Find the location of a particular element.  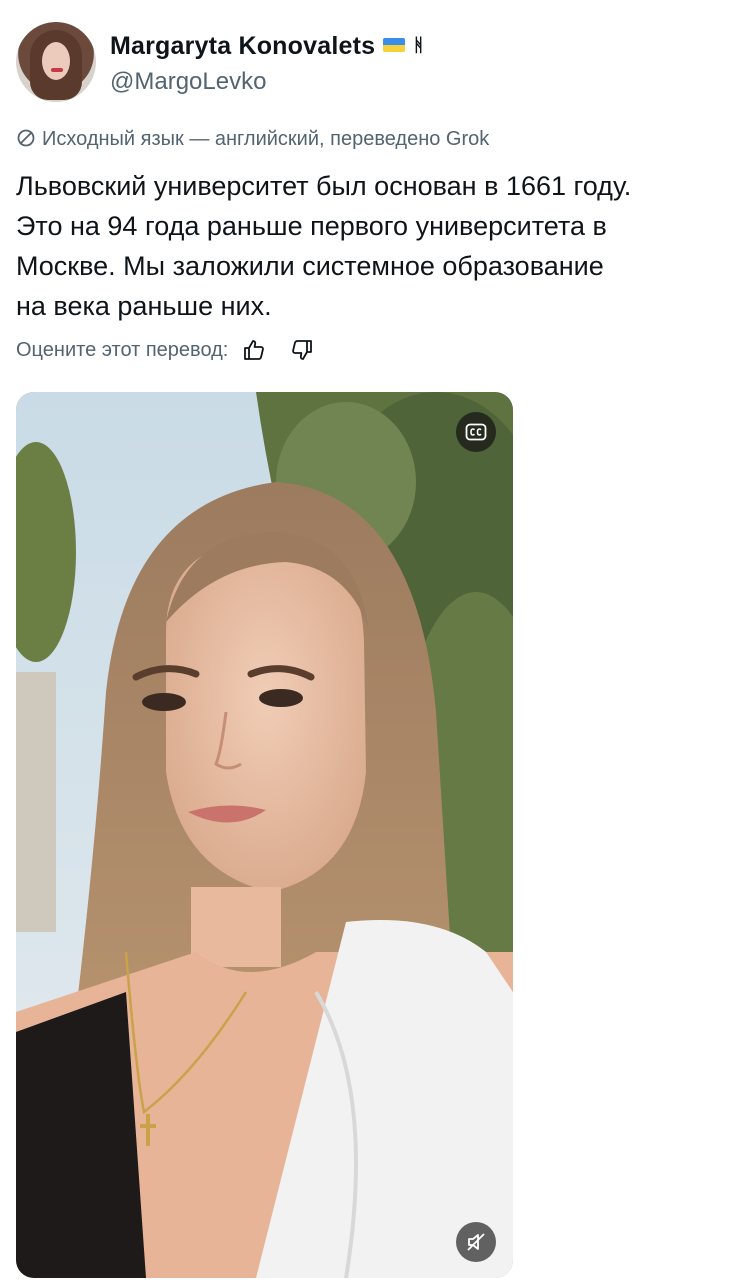

author-avatar is located at coordinates (56, 62).